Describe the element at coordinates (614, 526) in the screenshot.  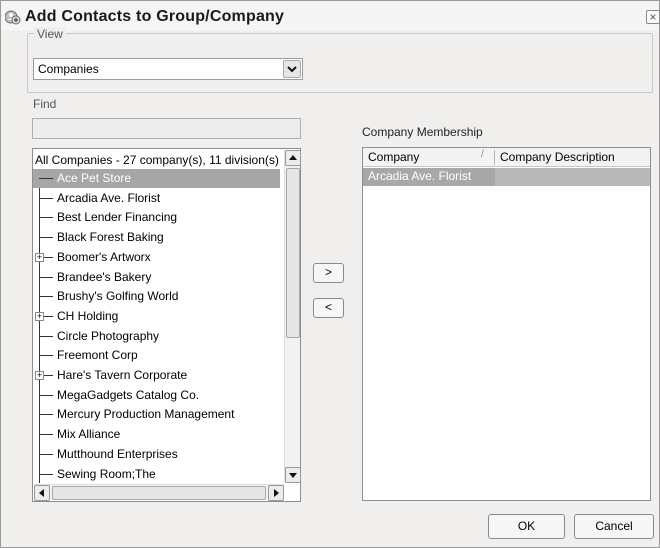
I see `cancel-button: Cancel` at that location.